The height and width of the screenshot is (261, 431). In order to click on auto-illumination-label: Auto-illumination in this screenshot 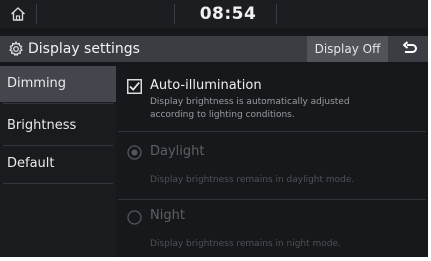, I will do `click(206, 85)`.